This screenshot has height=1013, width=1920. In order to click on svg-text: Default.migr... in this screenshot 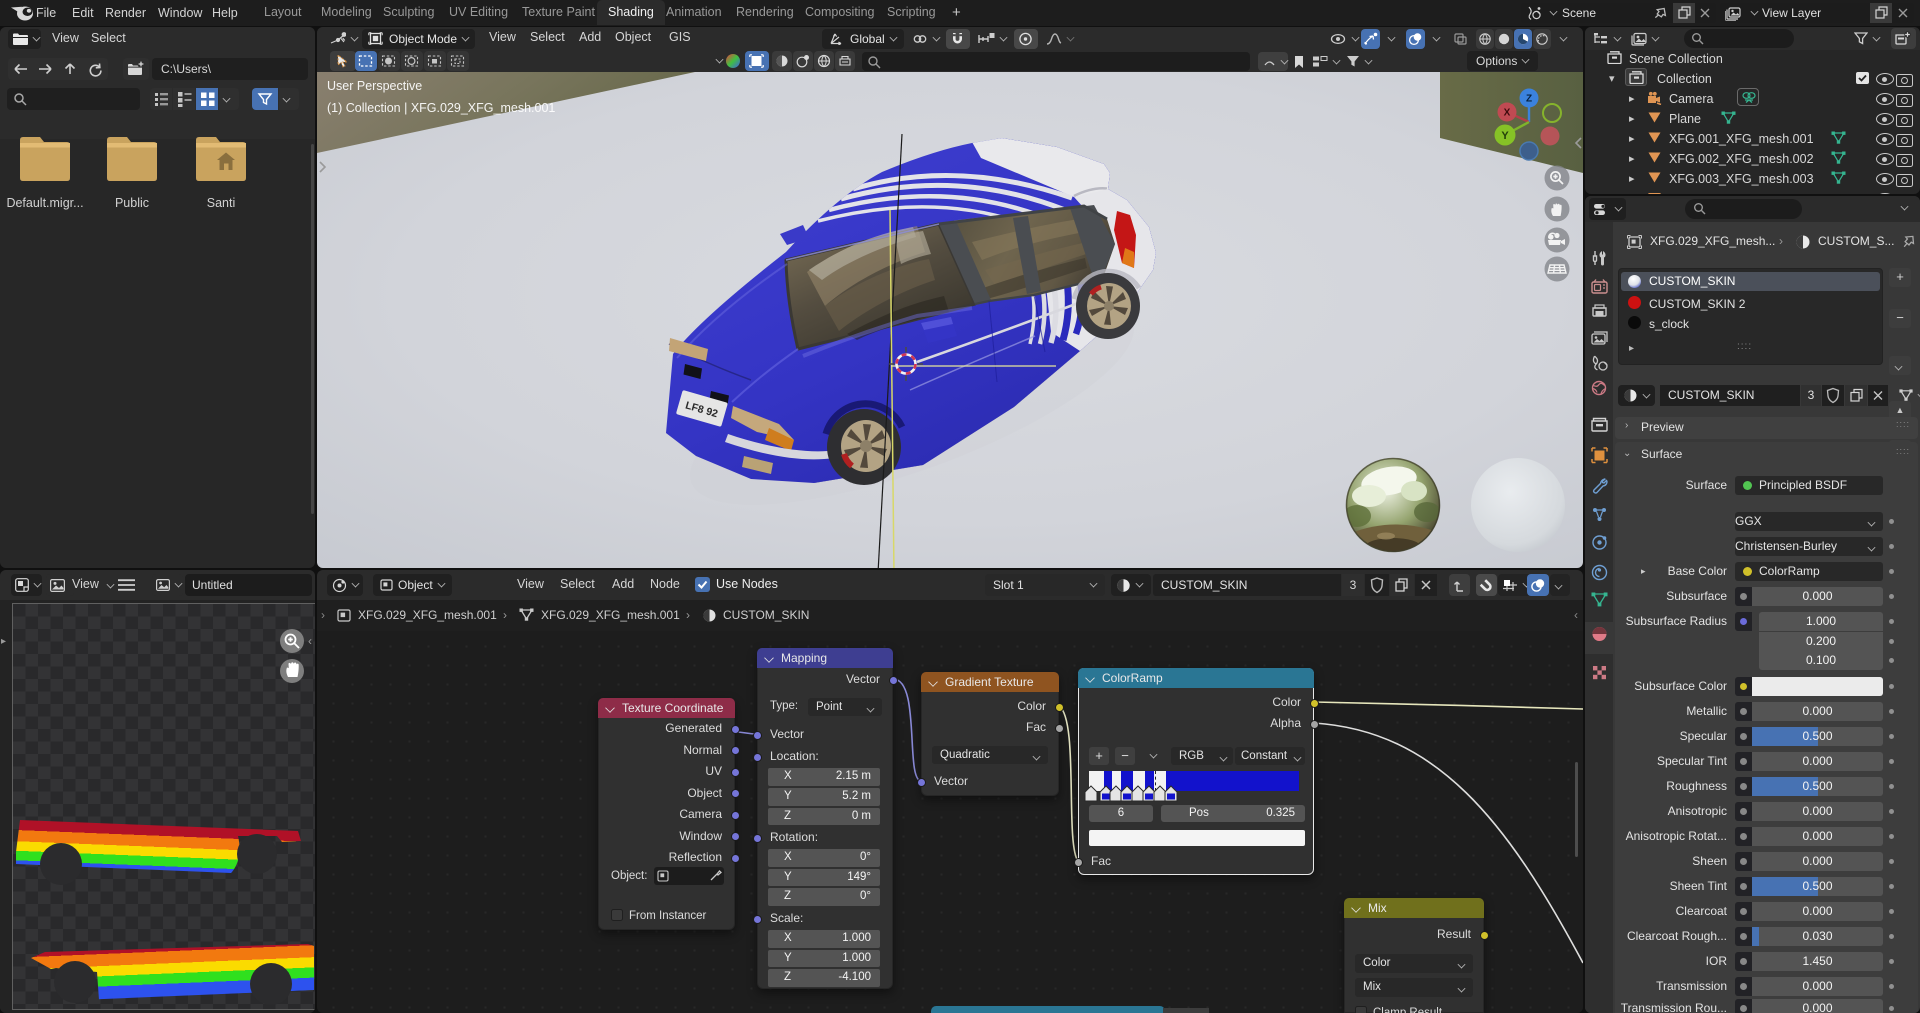, I will do `click(44, 203)`.